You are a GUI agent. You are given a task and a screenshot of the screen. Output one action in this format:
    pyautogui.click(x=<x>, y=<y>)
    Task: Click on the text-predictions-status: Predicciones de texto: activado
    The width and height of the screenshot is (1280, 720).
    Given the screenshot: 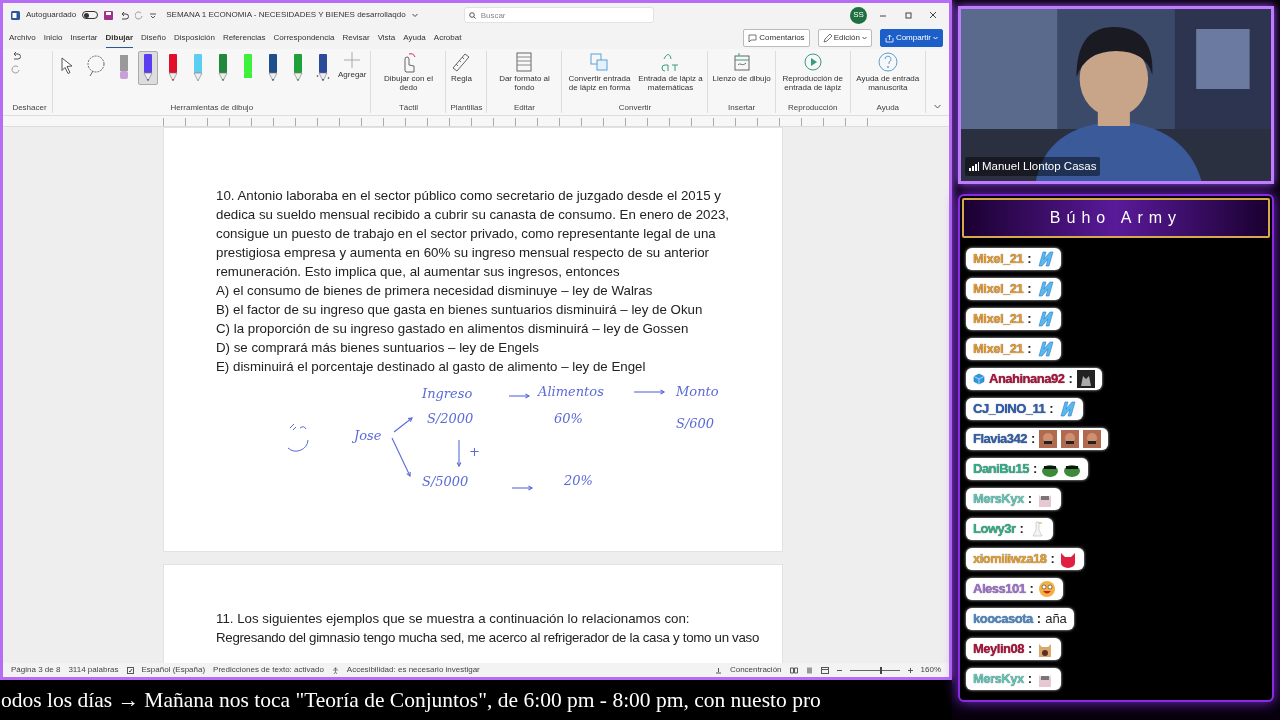 What is the action you would take?
    pyautogui.click(x=268, y=670)
    